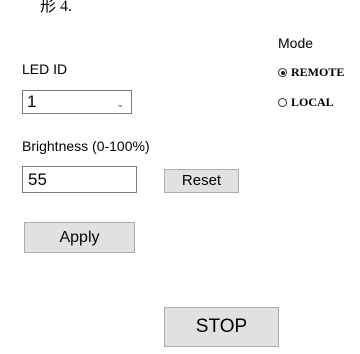  Describe the element at coordinates (221, 327) in the screenshot. I see `stop-button: STOP` at that location.